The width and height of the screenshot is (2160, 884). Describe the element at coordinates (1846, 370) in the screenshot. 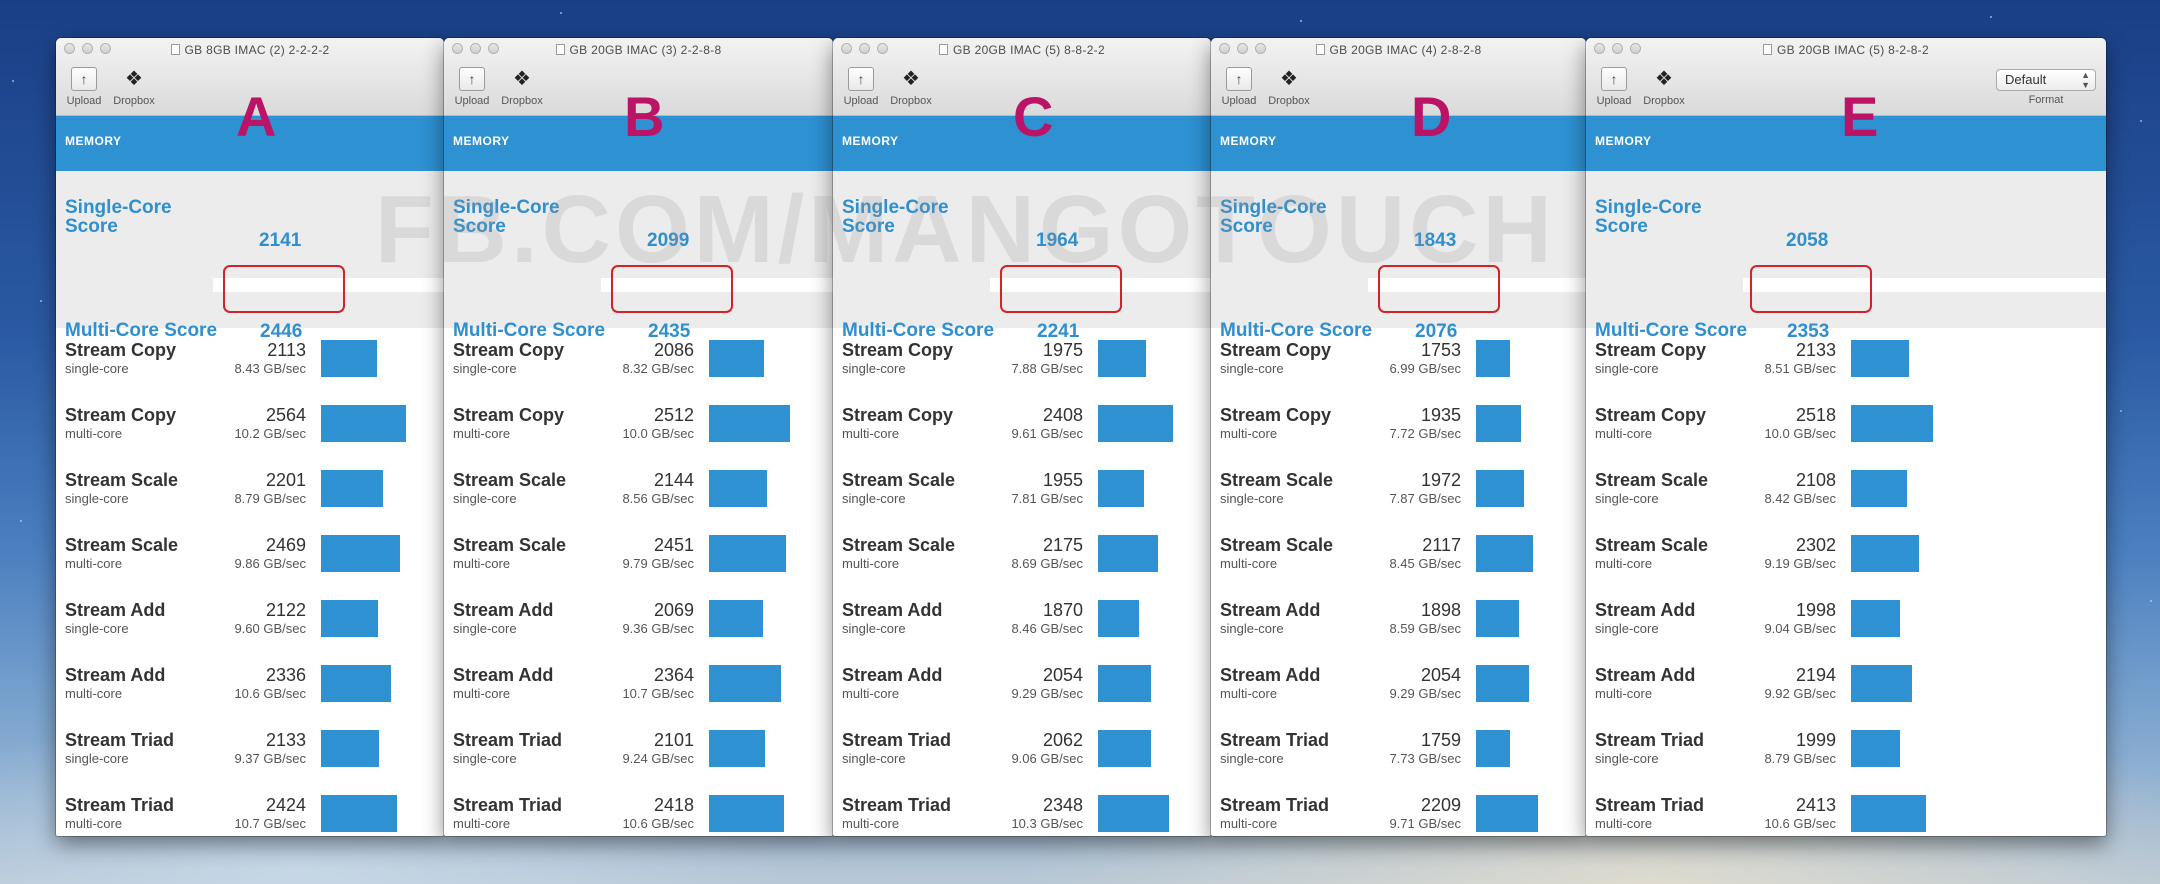

I see `benchmark-row: Stream Copy single-core 2133 8.51 GB/sec` at that location.